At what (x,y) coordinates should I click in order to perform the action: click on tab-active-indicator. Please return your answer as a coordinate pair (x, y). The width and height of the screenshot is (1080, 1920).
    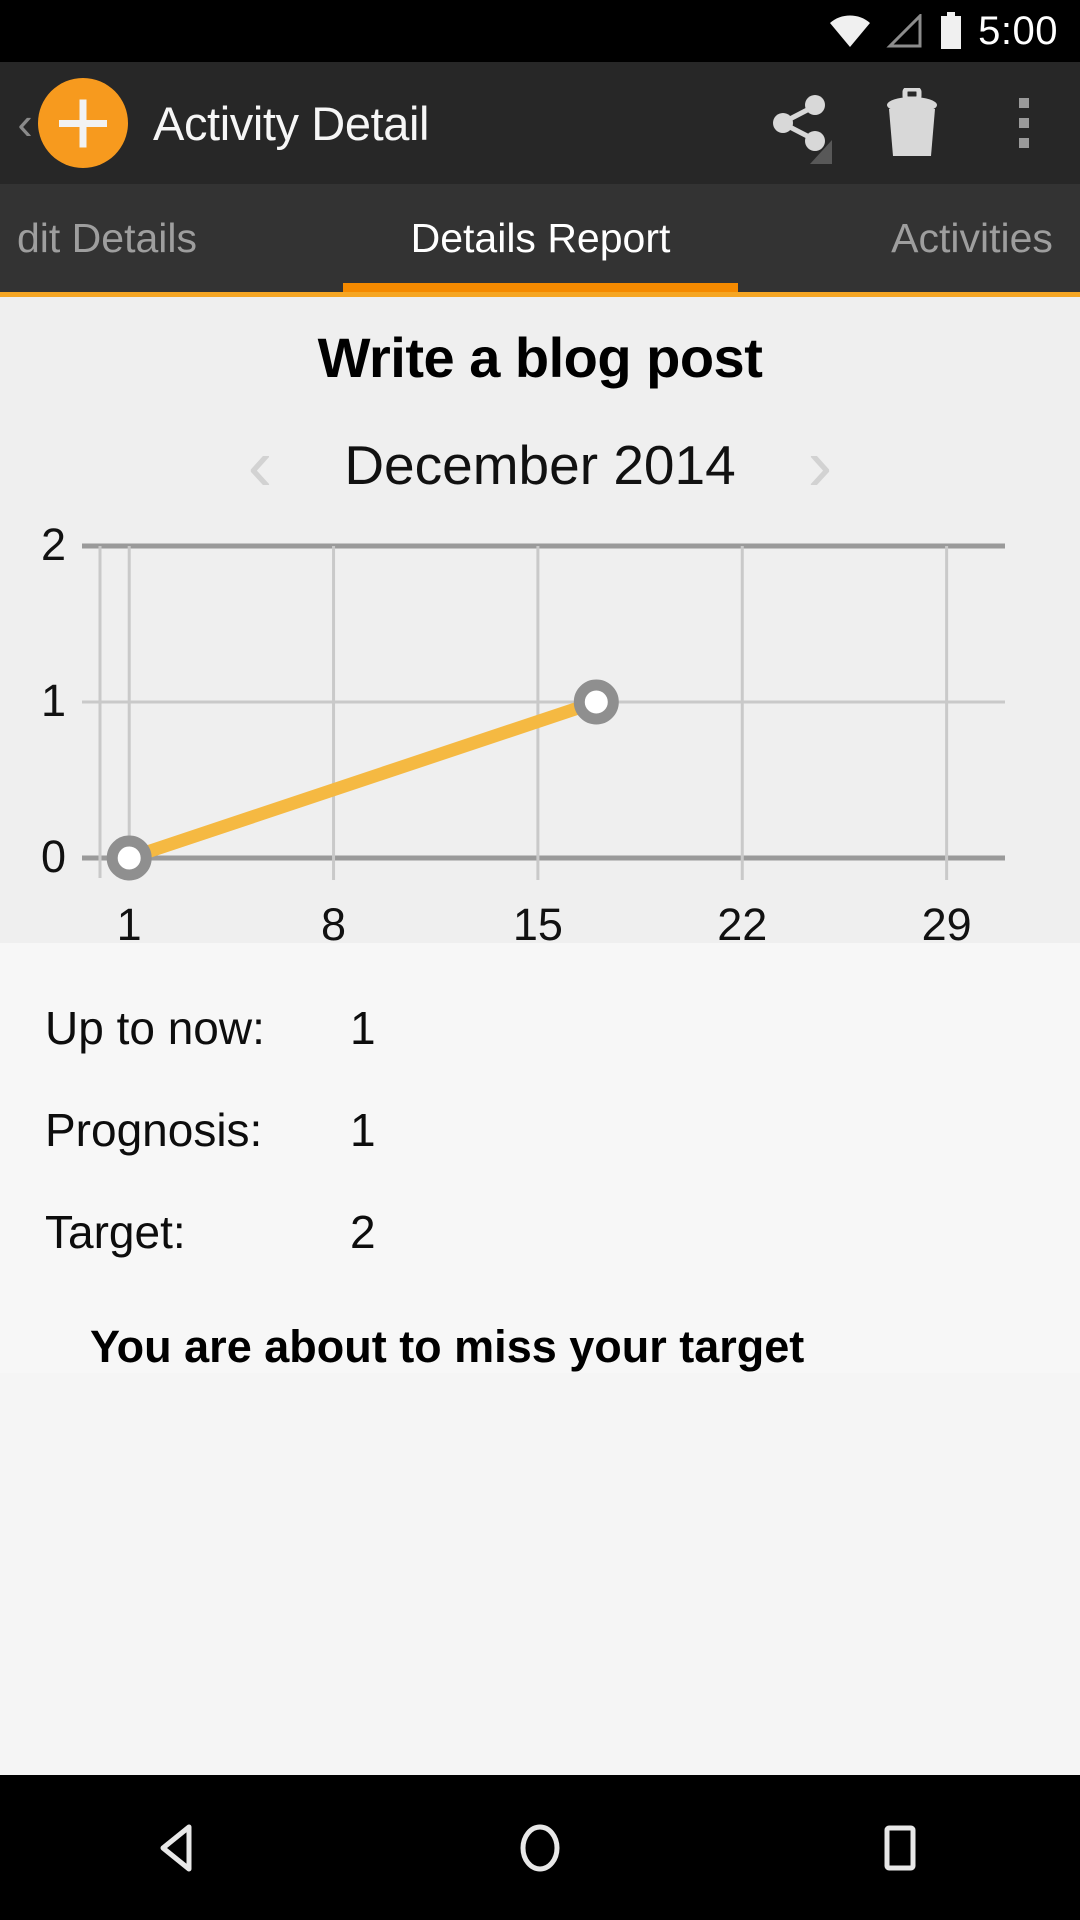
    Looking at the image, I should click on (540, 287).